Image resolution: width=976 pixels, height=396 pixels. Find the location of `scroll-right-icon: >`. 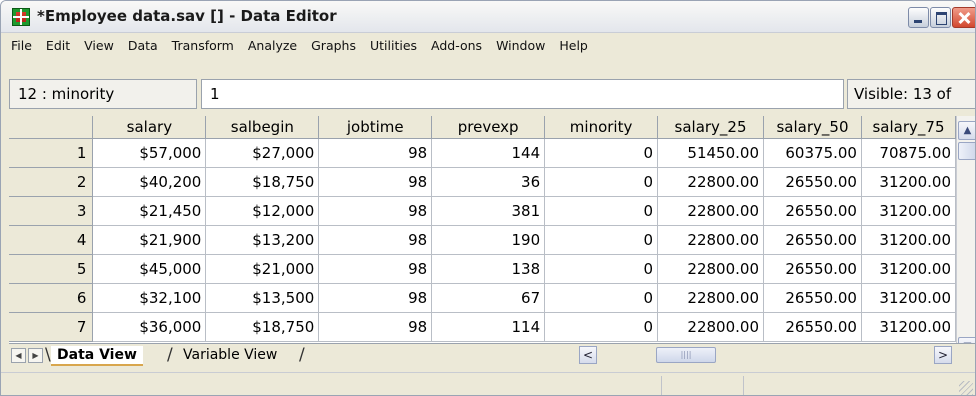

scroll-right-icon: > is located at coordinates (943, 355).